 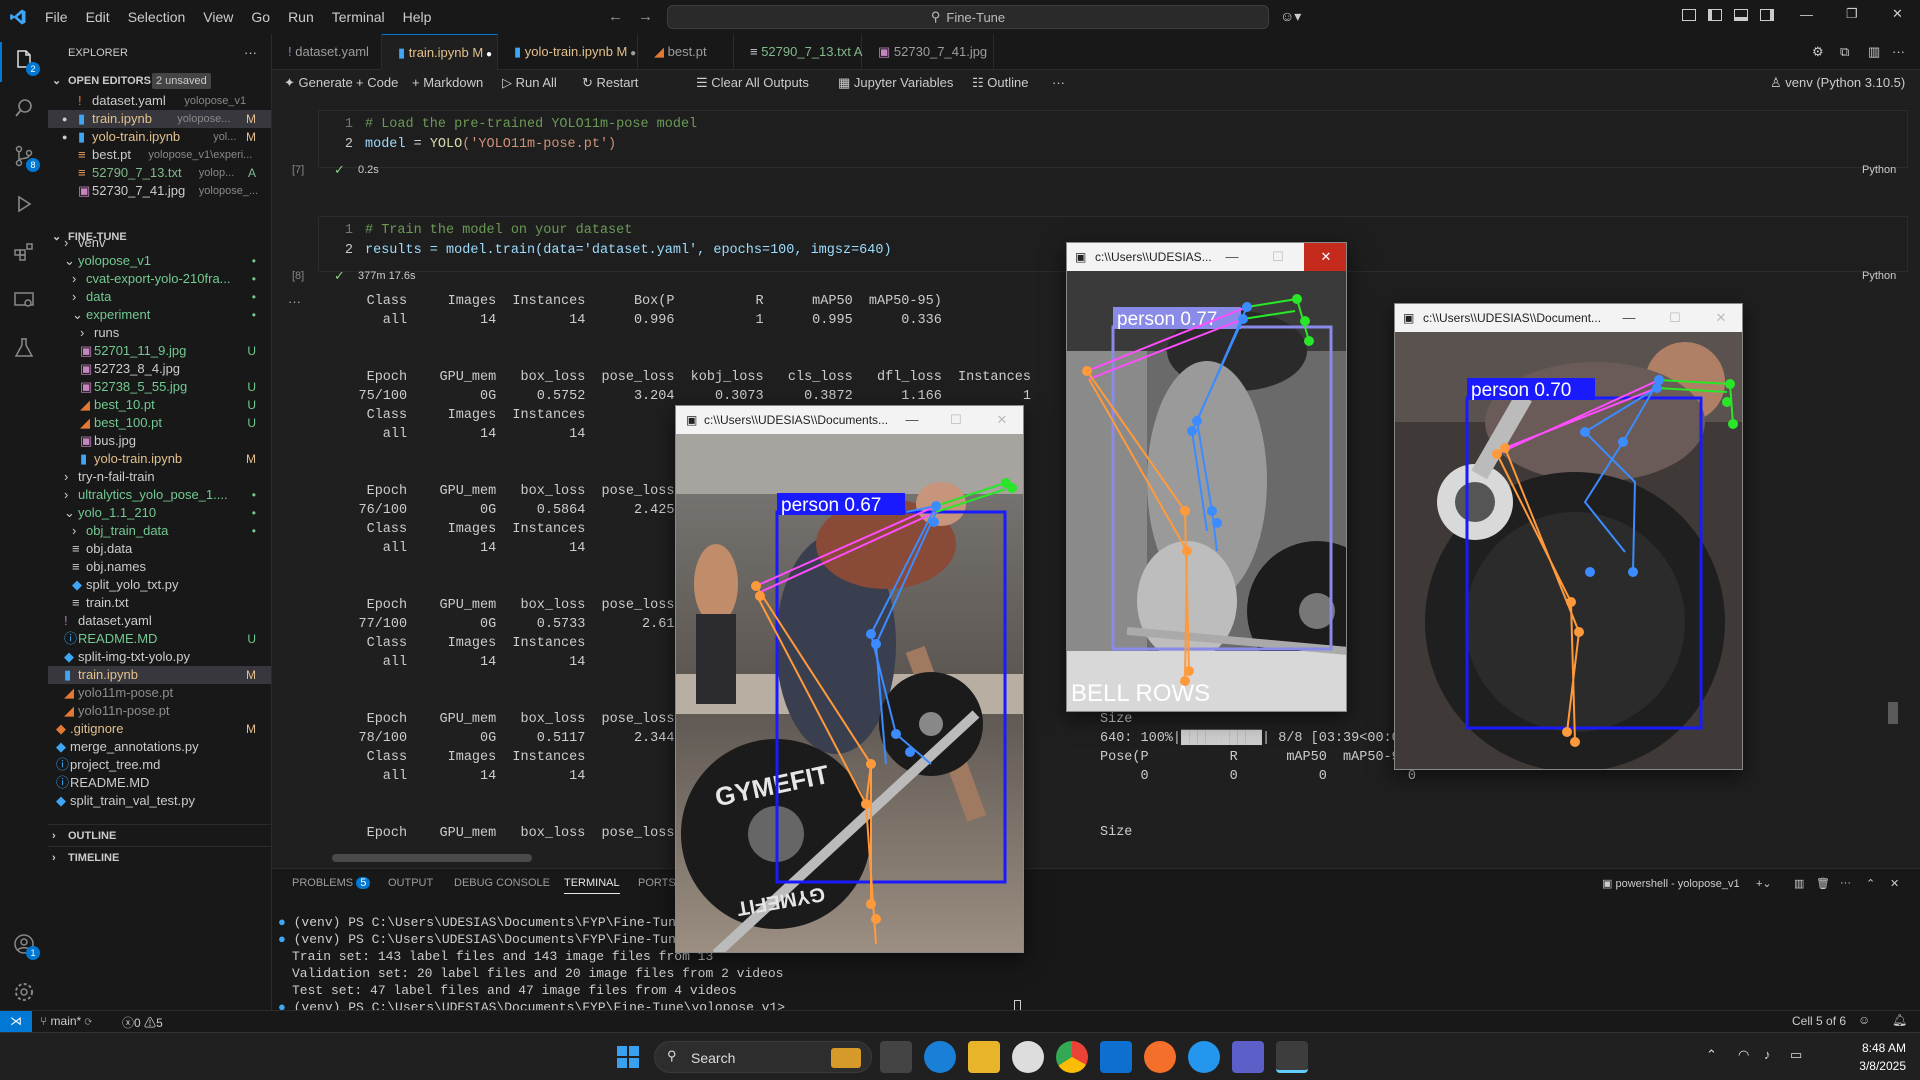 What do you see at coordinates (159, 333) in the screenshot?
I see `tree-item: › runs` at bounding box center [159, 333].